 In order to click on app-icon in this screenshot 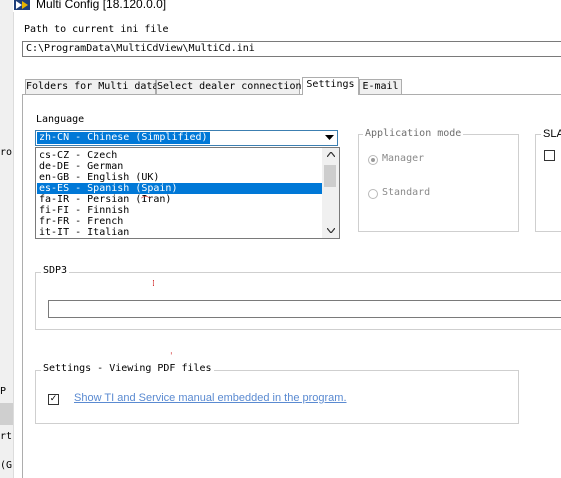, I will do `click(22, 5)`.